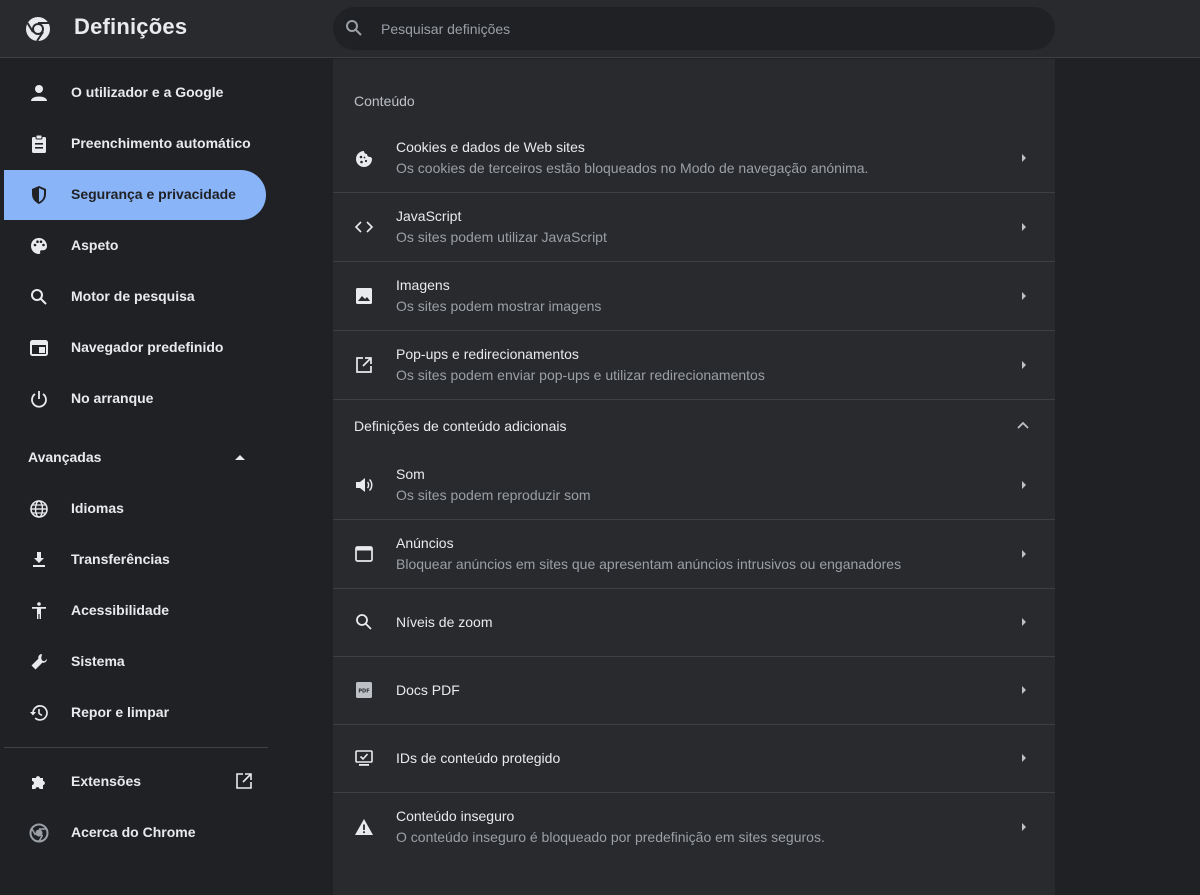 This screenshot has width=1200, height=895. What do you see at coordinates (161, 143) in the screenshot?
I see `sidebar-item-label: Preenchimento automático` at bounding box center [161, 143].